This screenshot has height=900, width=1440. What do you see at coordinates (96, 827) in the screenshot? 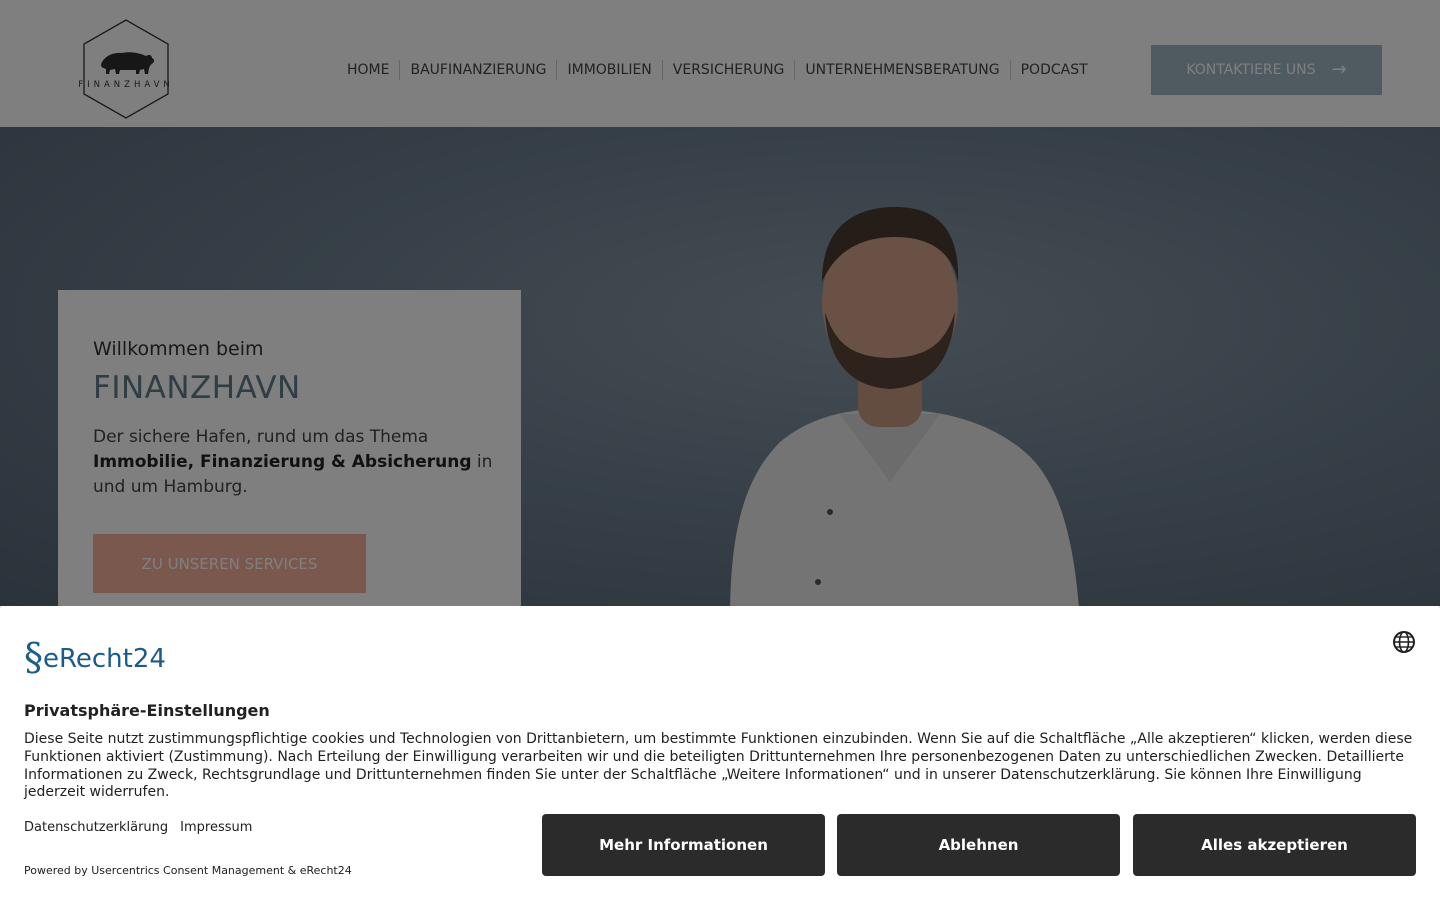
I see `privacy-policy-link: Datenschutzerklärung` at bounding box center [96, 827].